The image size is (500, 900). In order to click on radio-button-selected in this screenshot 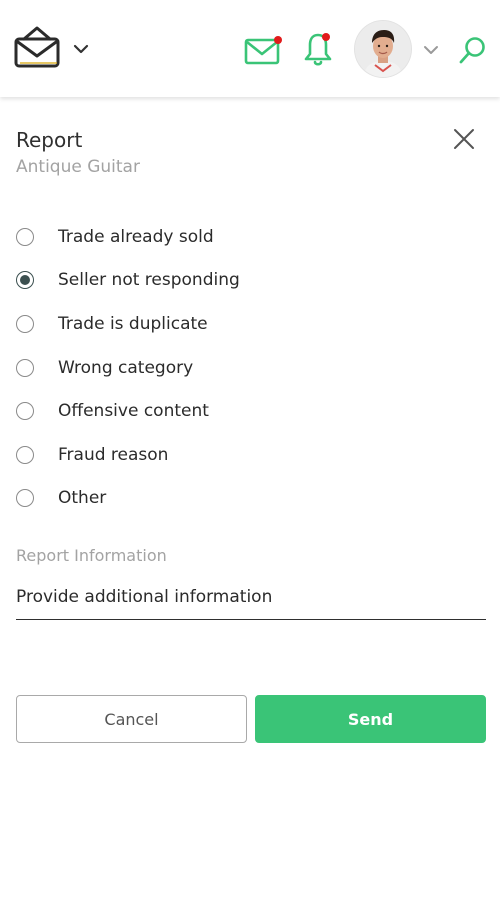, I will do `click(25, 280)`.